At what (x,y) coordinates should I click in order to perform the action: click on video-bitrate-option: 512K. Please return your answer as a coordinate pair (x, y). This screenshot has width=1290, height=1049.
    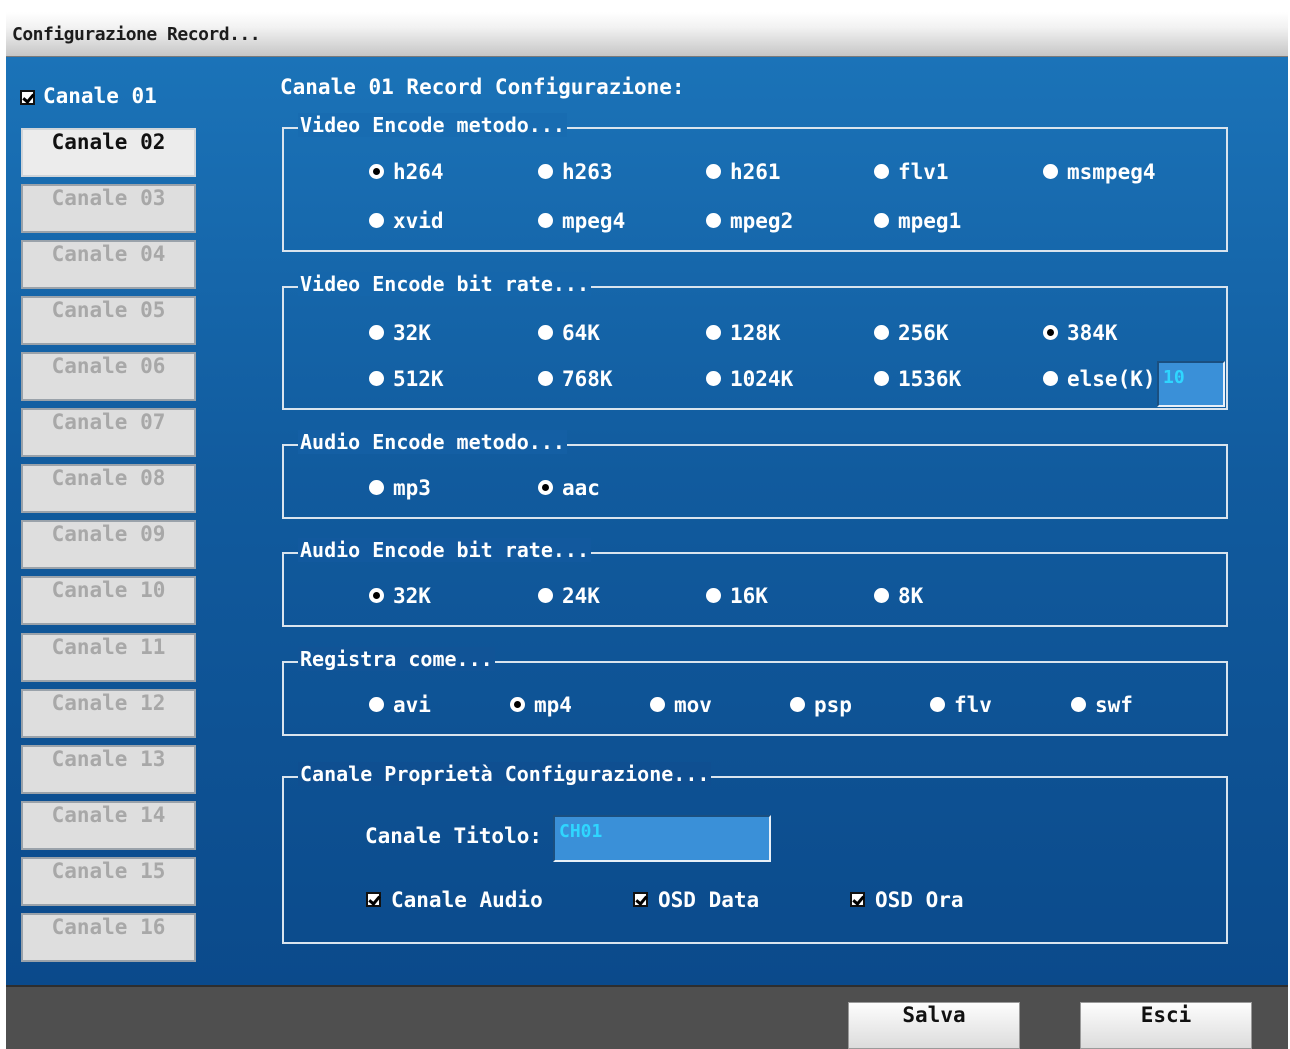
    Looking at the image, I should click on (406, 379).